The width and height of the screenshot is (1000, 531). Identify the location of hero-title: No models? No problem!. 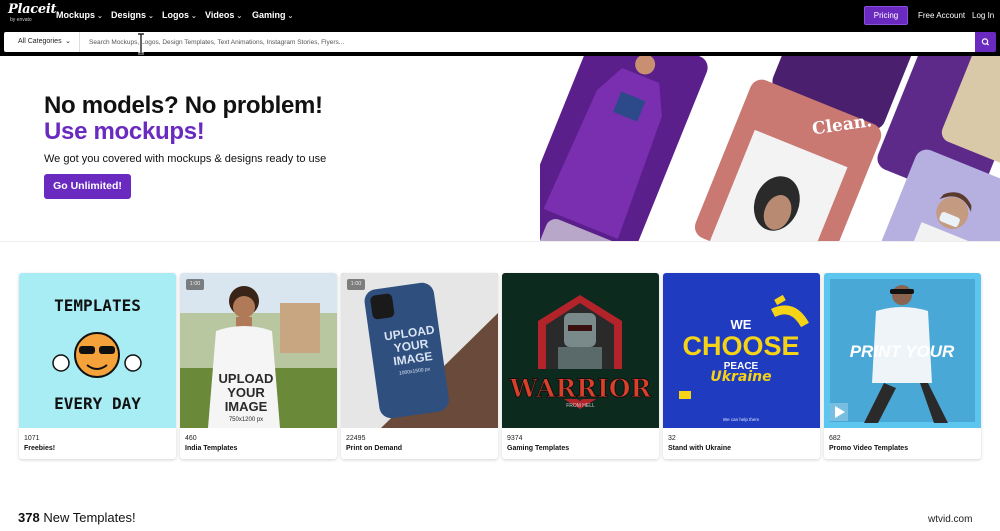
(183, 105).